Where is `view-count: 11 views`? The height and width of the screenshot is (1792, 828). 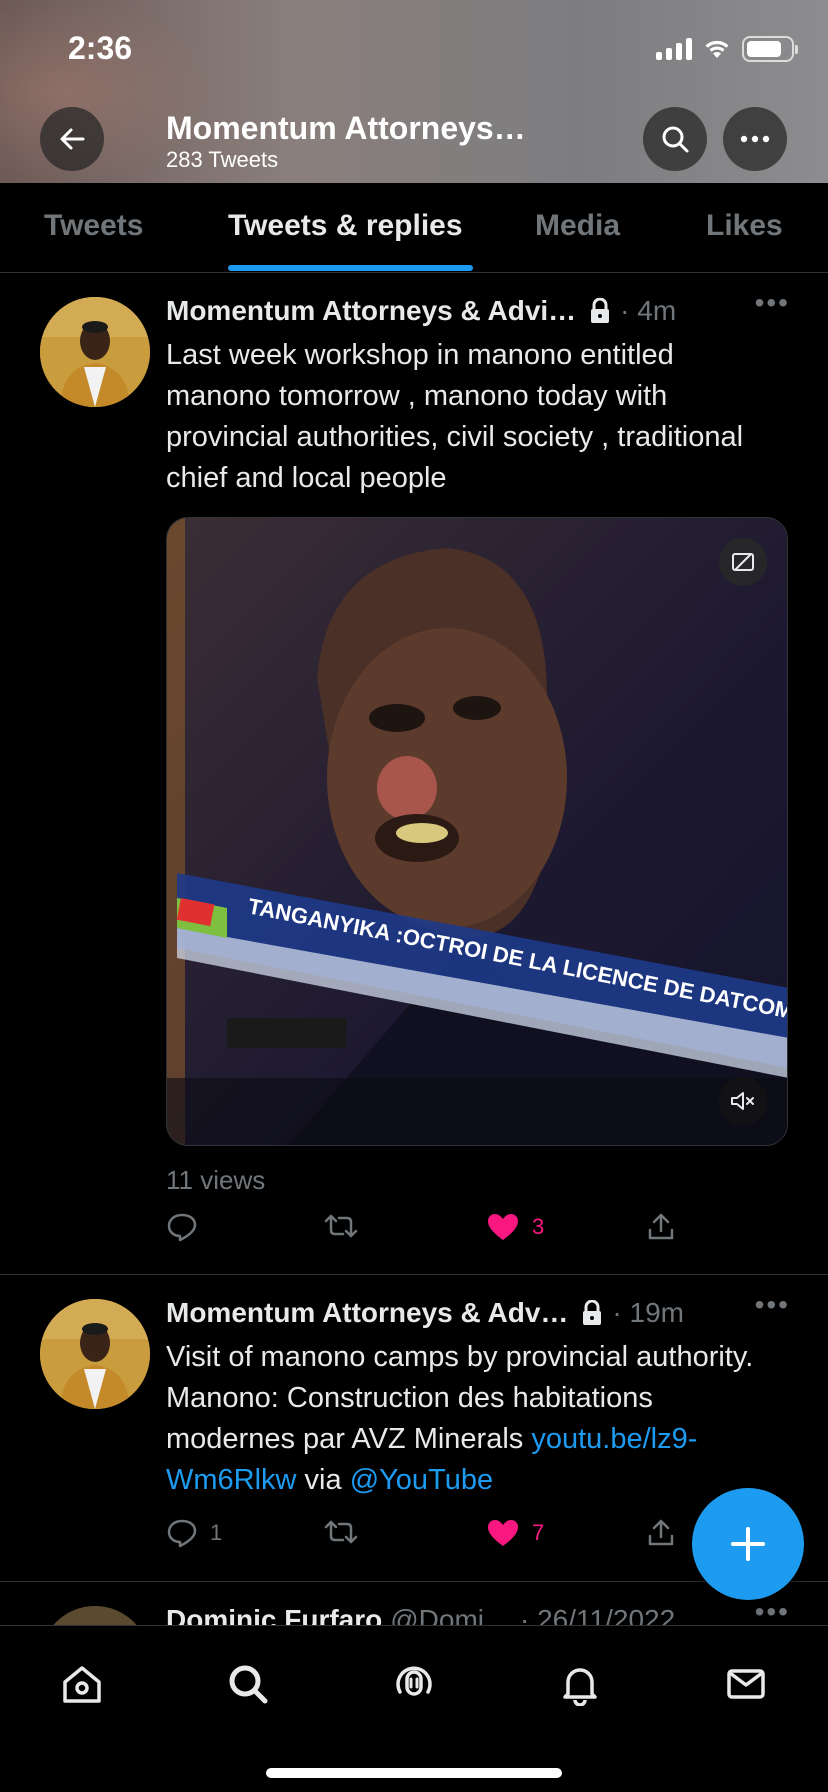
view-count: 11 views is located at coordinates (216, 1180).